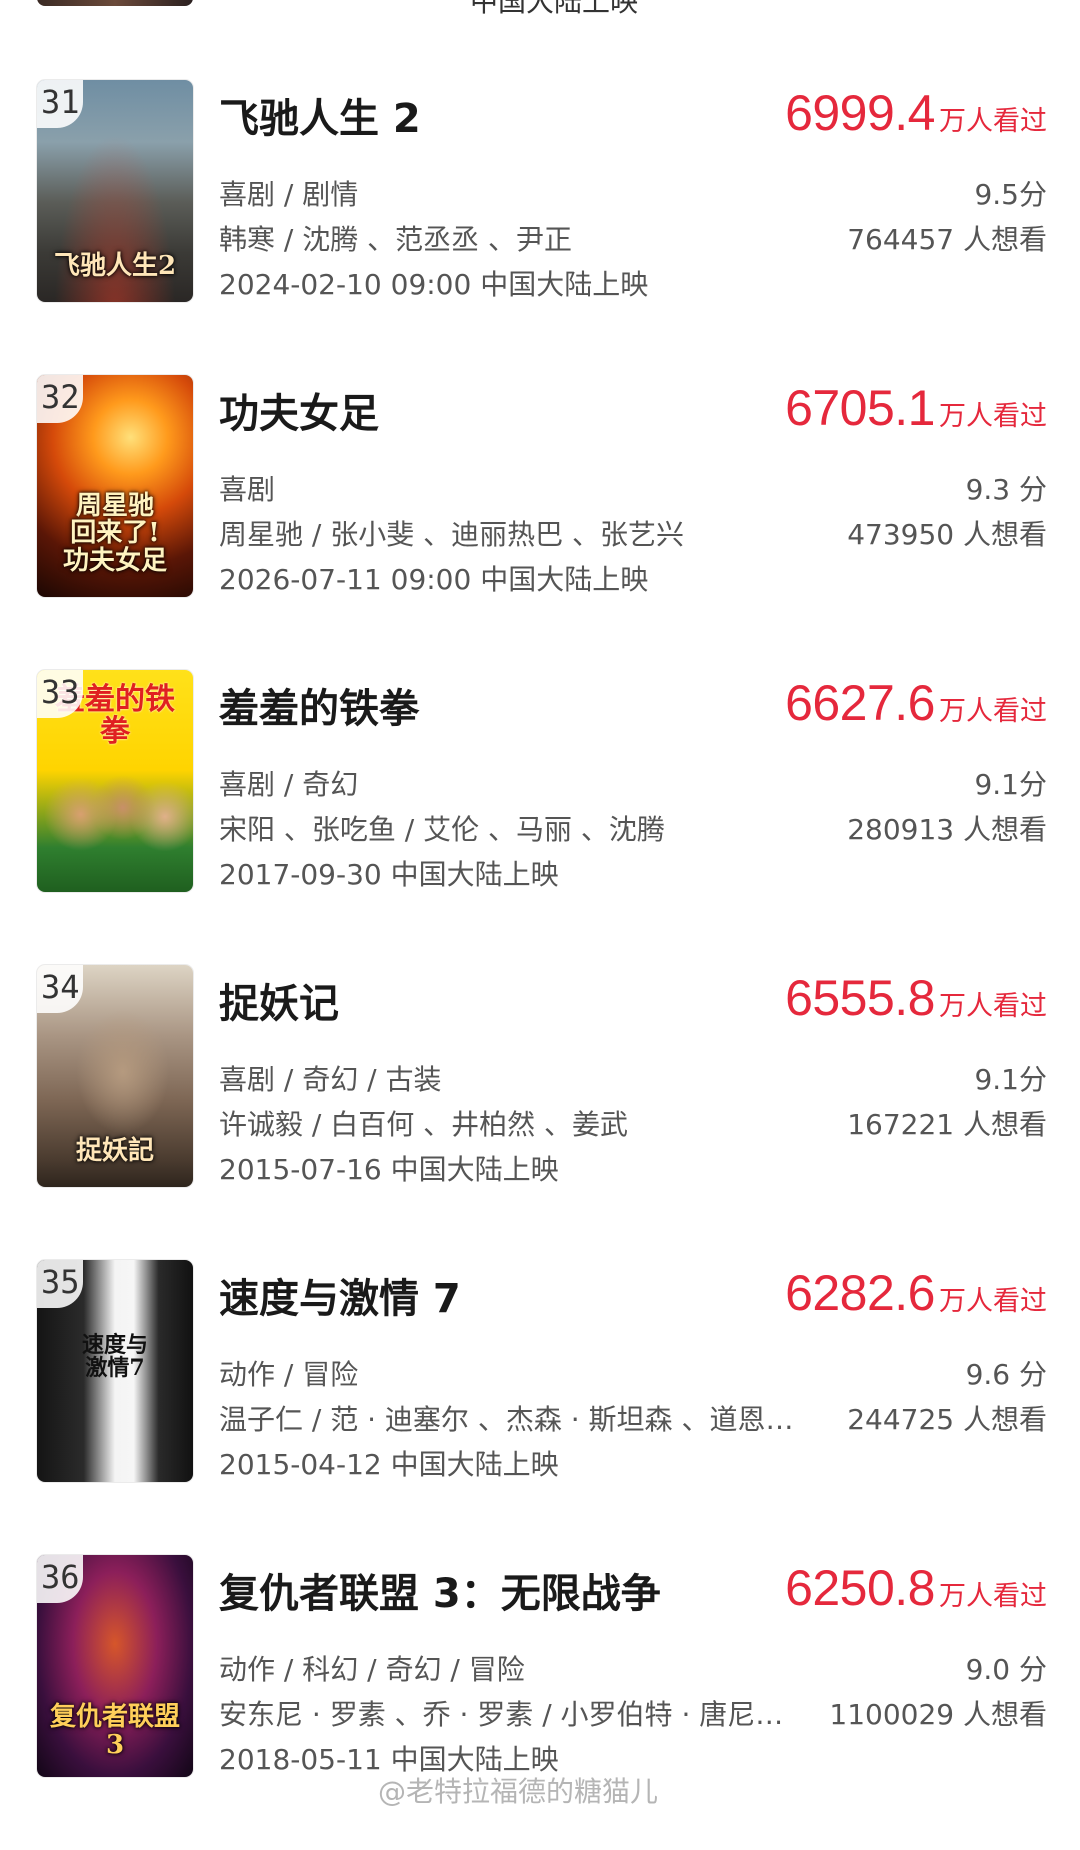 The width and height of the screenshot is (1080, 1850). Describe the element at coordinates (320, 115) in the screenshot. I see `movie-title: 飞驰人生 2` at that location.